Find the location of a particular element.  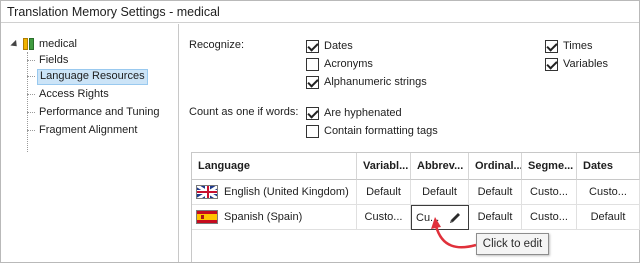

dates-checkbox: Dates is located at coordinates (329, 46).